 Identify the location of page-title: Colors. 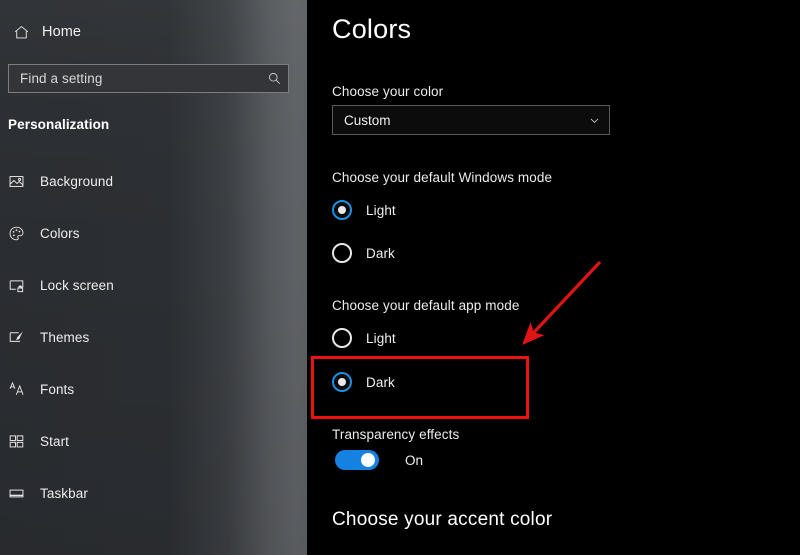
(372, 29).